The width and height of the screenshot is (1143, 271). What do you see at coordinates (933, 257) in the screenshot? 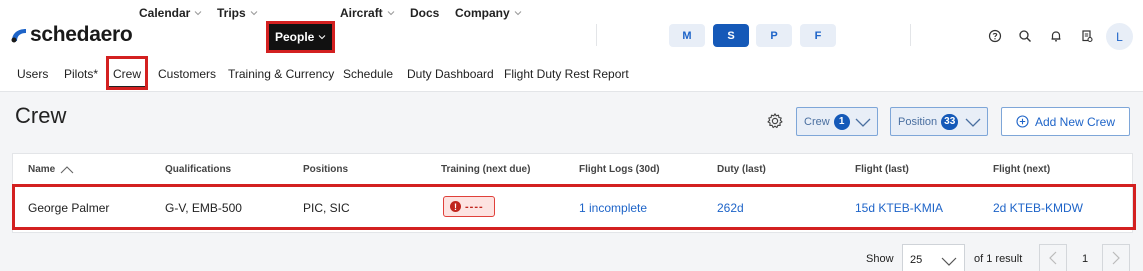
I see `page-size-select: 25` at bounding box center [933, 257].